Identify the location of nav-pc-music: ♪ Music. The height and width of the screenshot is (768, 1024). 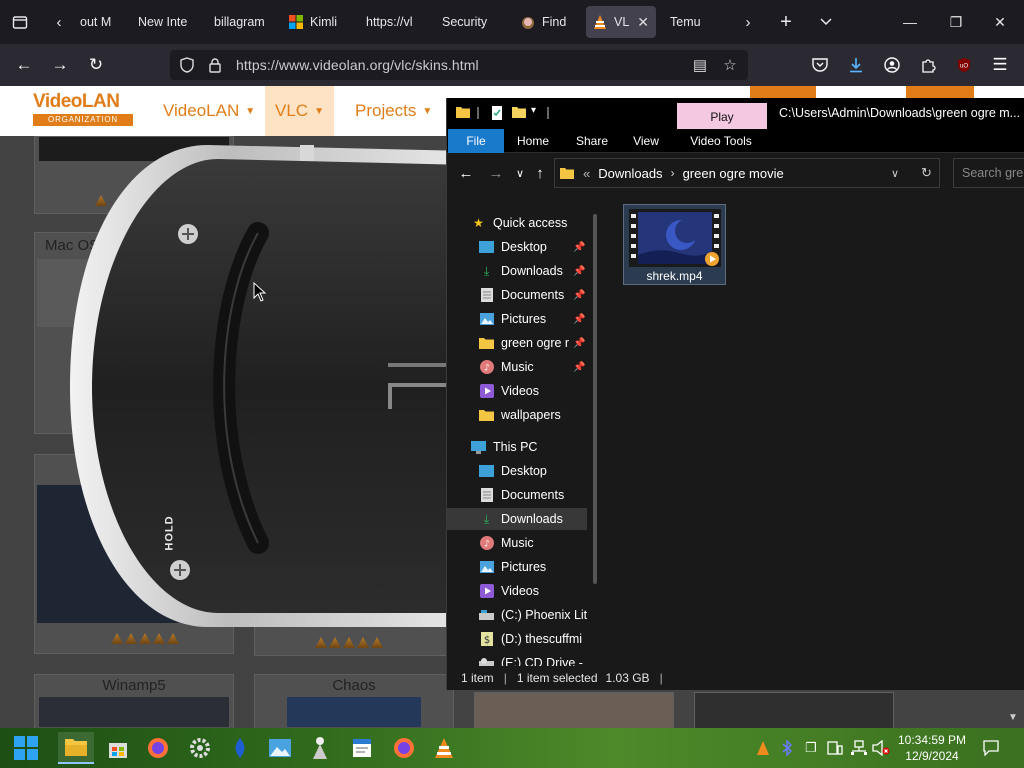
(517, 543).